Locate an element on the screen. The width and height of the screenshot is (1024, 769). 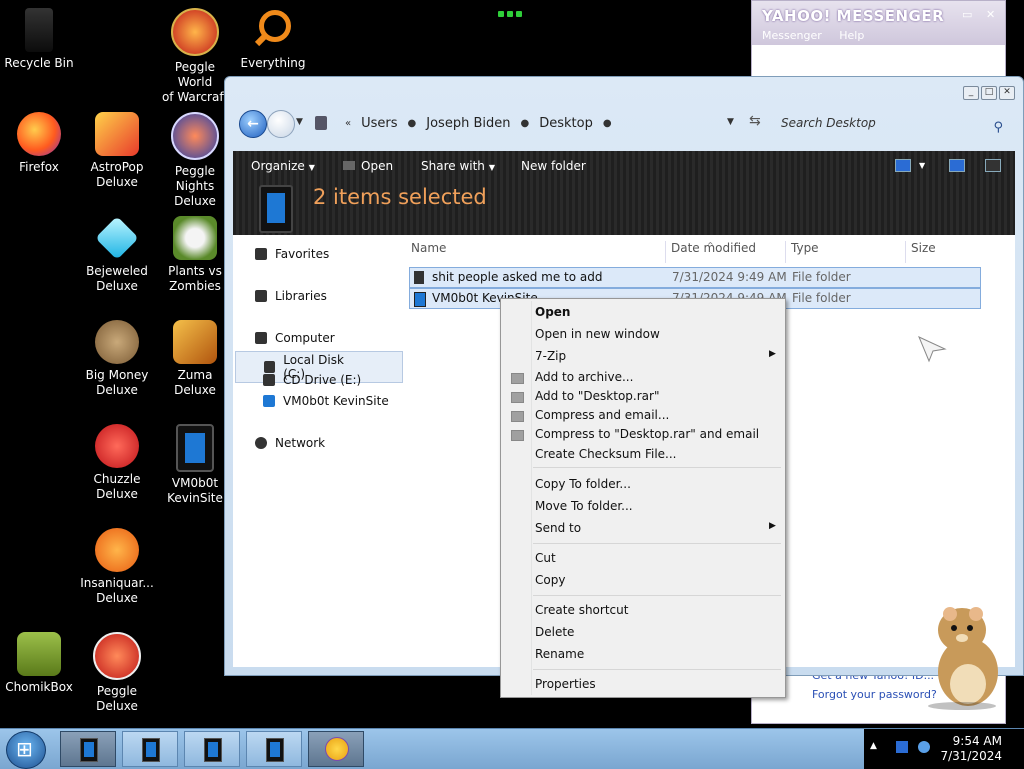
minimize-icon: _ is located at coordinates (971, 93).